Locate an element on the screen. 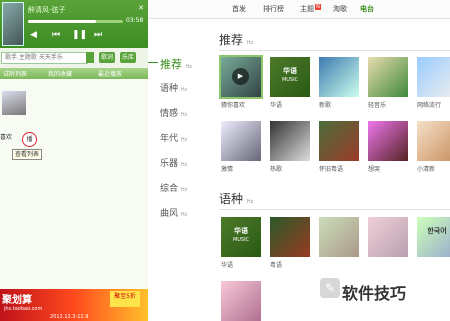 The image size is (450, 321). watermark-text: 软件技巧 is located at coordinates (374, 293).